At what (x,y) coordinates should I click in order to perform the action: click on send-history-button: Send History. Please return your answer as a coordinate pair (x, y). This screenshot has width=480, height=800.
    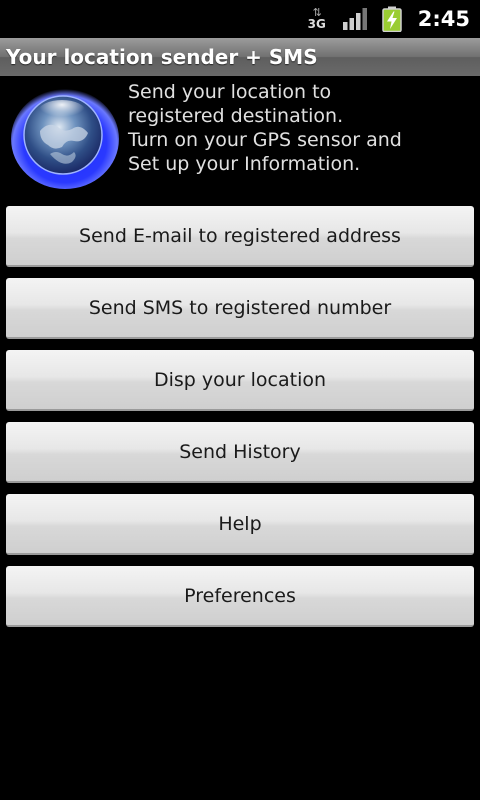
    Looking at the image, I should click on (240, 452).